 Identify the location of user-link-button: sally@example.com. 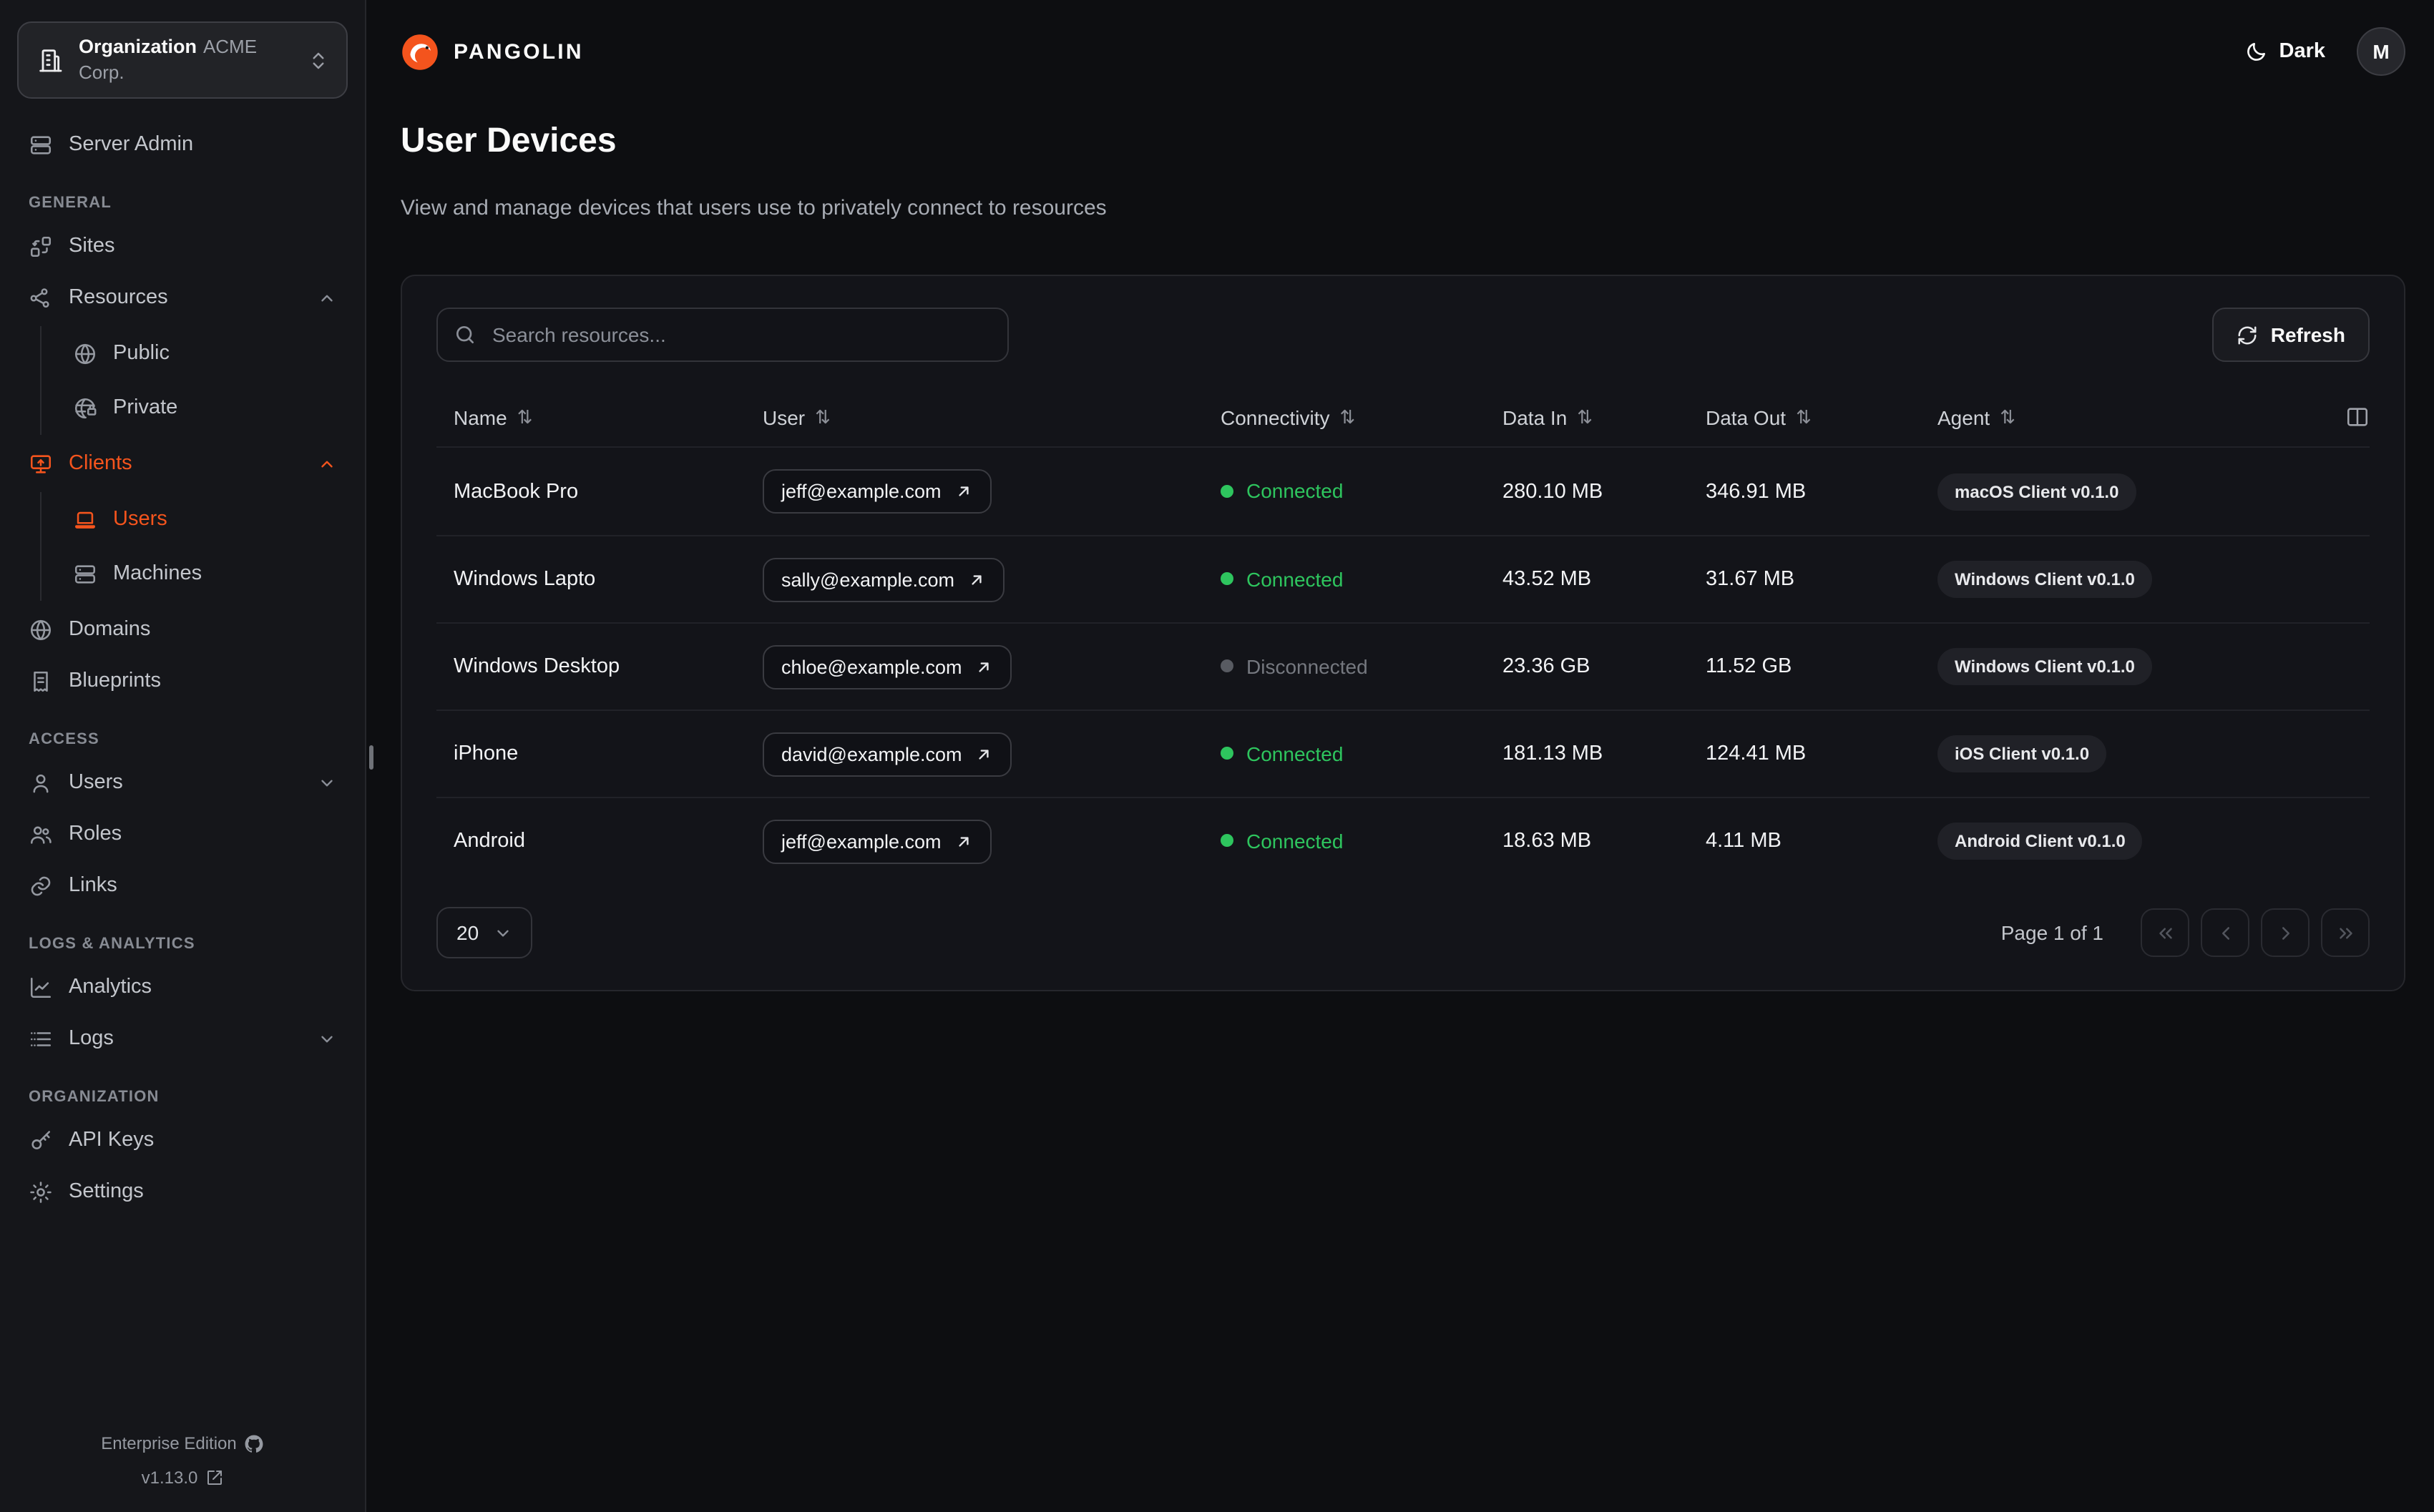
(884, 579).